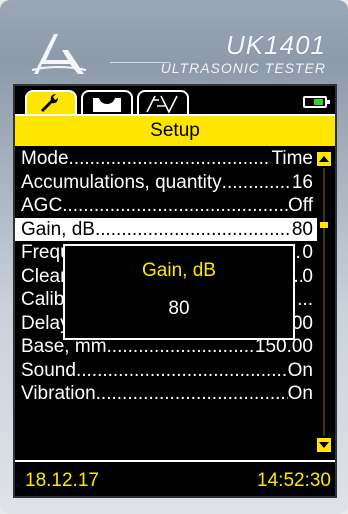 Image resolution: width=348 pixels, height=514 pixels. Describe the element at coordinates (45, 158) in the screenshot. I see `setting-label: Mode` at that location.